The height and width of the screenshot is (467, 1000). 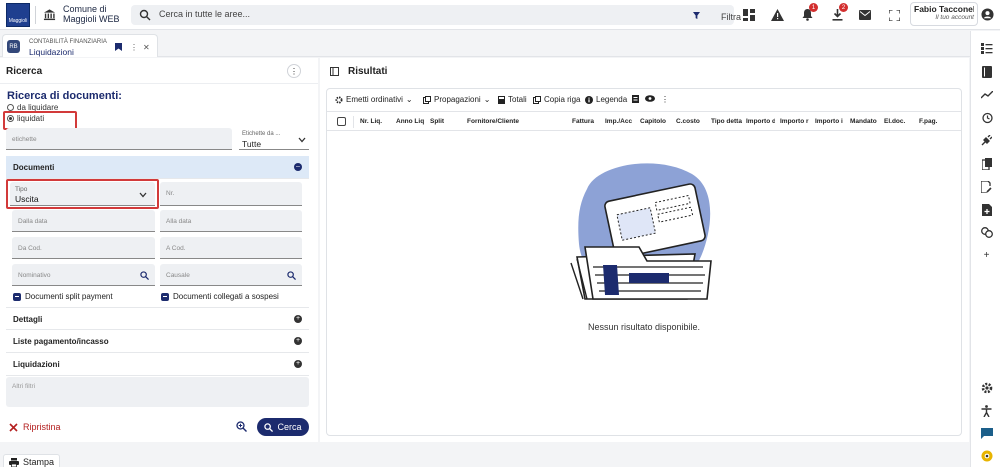 I want to click on etichette-select: Etichette da ... Tutte, so click(x=274, y=139).